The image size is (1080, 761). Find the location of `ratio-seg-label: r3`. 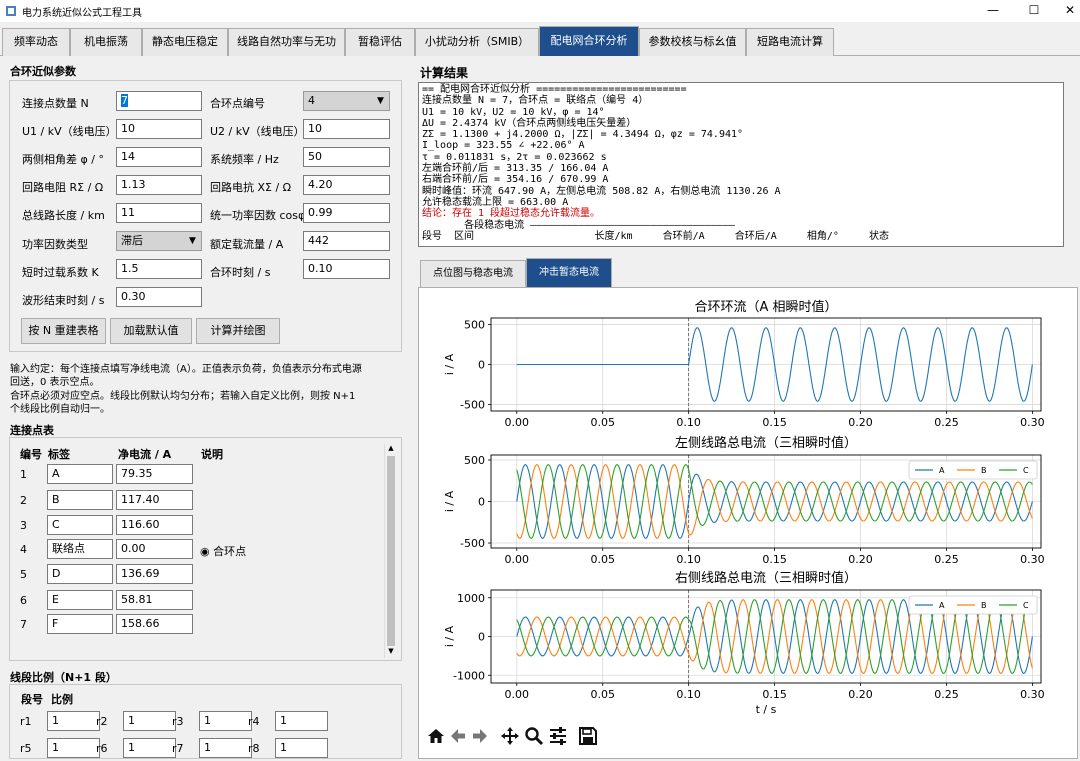

ratio-seg-label: r3 is located at coordinates (178, 721).